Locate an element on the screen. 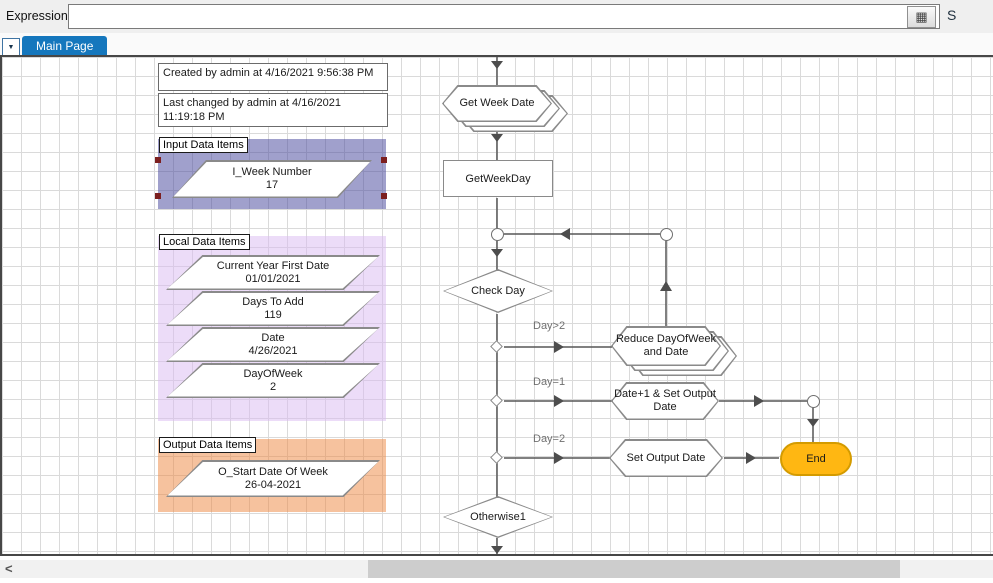  stage-end: End is located at coordinates (816, 459).